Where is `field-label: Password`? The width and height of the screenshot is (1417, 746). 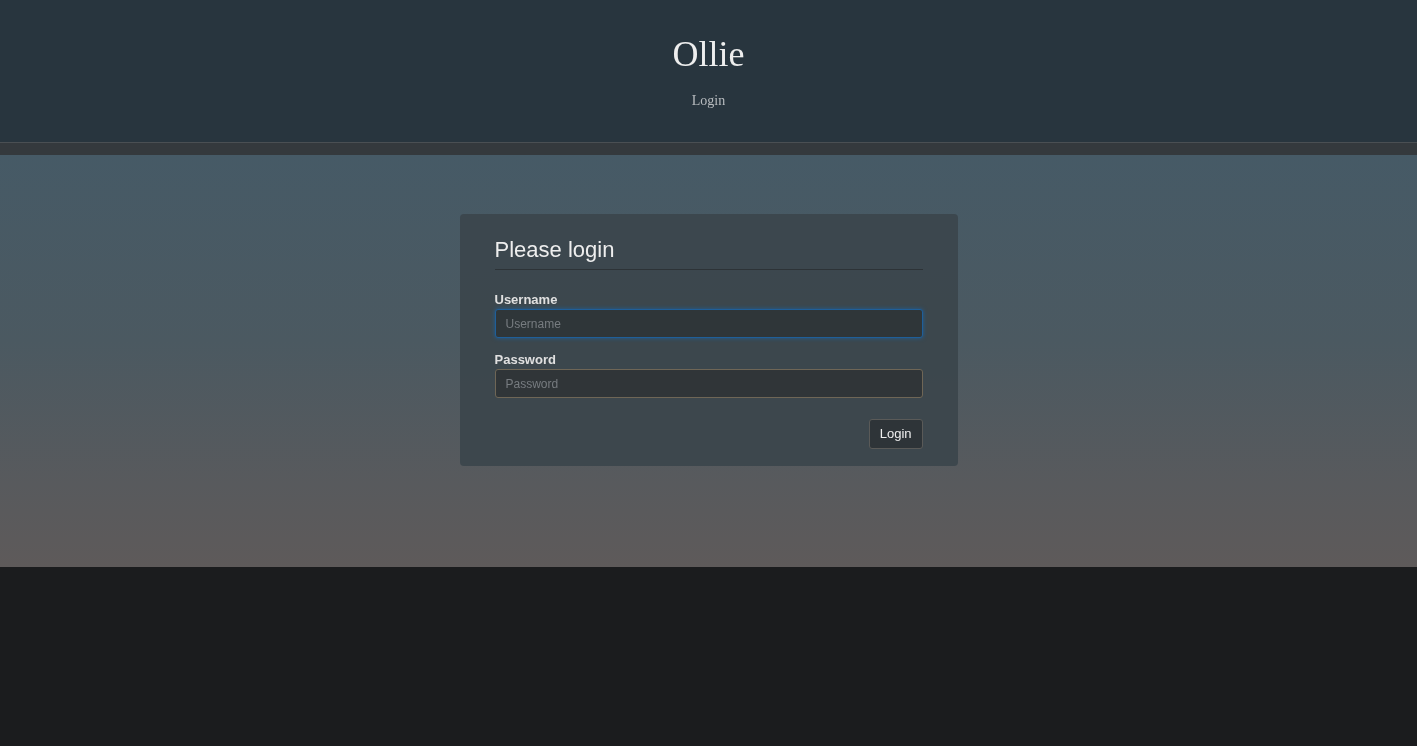 field-label: Password is located at coordinates (525, 360).